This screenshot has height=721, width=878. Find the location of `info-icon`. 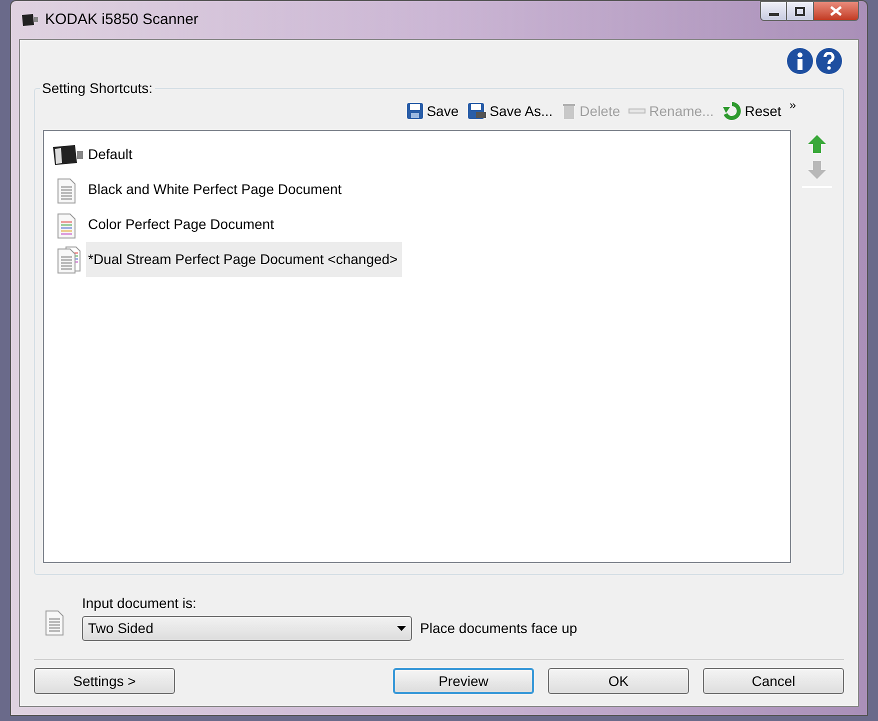

info-icon is located at coordinates (800, 61).